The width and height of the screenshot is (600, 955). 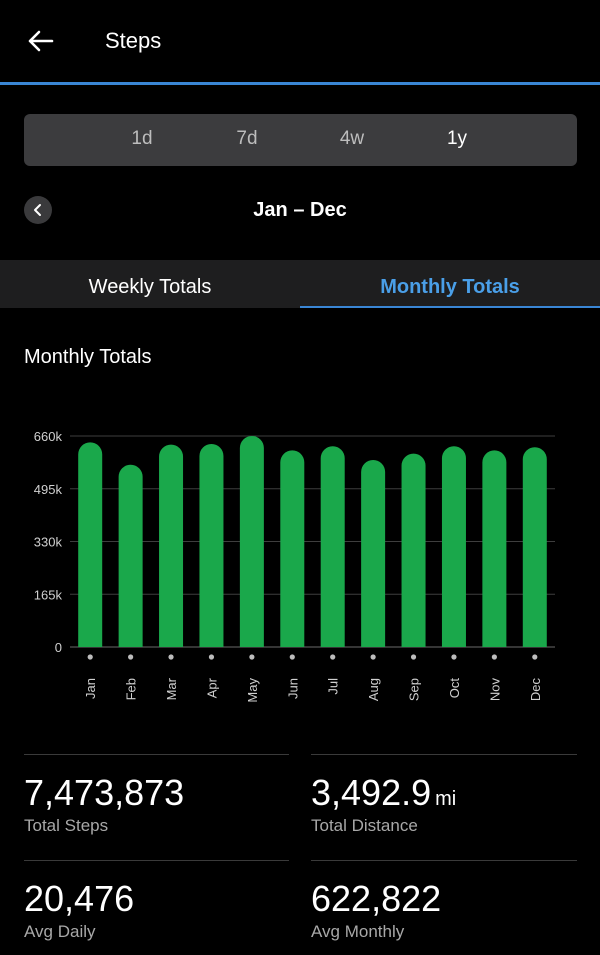 What do you see at coordinates (171, 688) in the screenshot?
I see `x-tick-label: Mar` at bounding box center [171, 688].